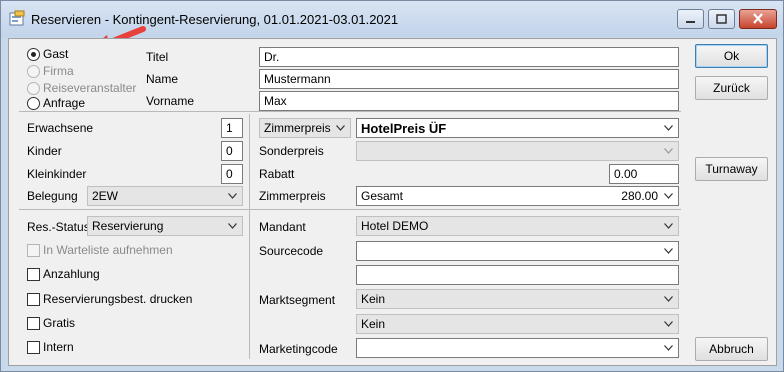 This screenshot has width=784, height=372. Describe the element at coordinates (33, 54) in the screenshot. I see `radio-gast` at that location.